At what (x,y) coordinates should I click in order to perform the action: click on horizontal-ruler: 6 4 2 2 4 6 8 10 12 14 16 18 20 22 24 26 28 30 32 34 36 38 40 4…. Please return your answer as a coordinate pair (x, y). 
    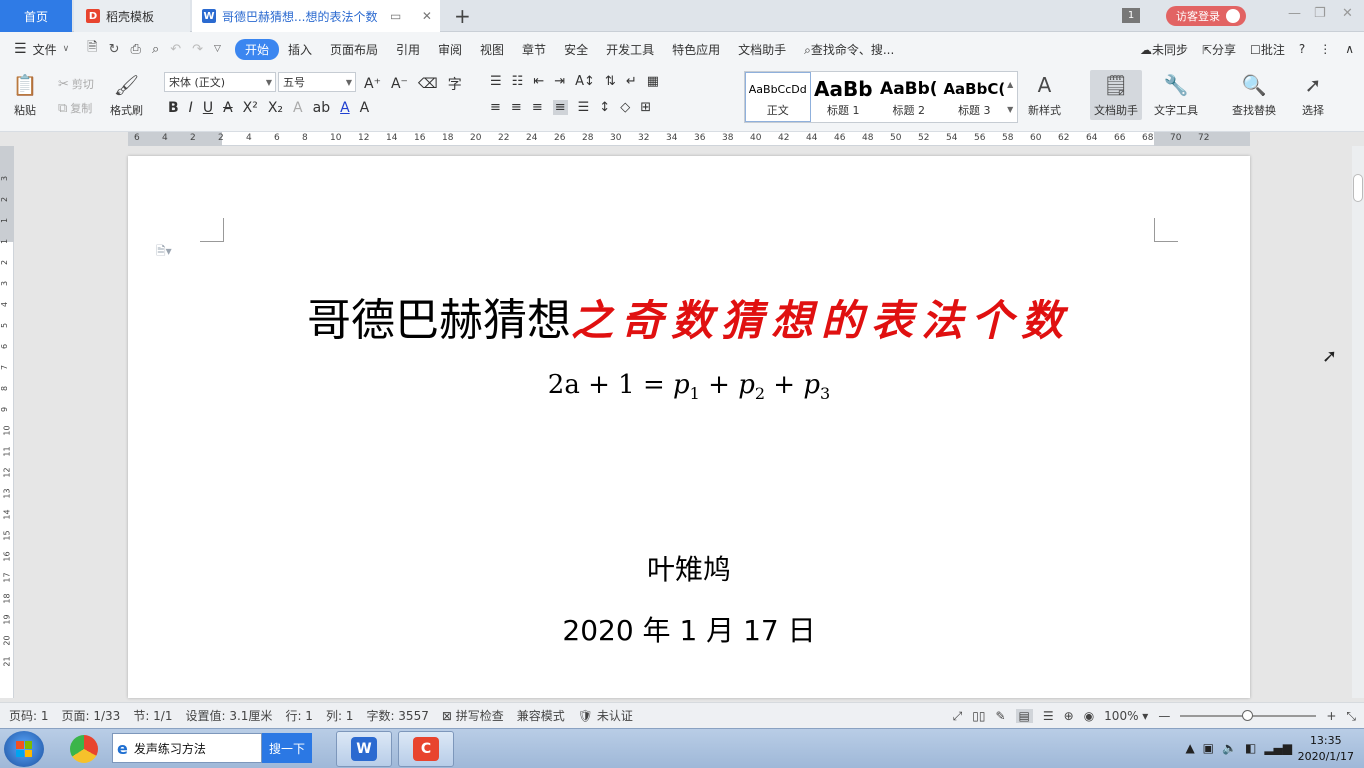
    Looking at the image, I should click on (689, 139).